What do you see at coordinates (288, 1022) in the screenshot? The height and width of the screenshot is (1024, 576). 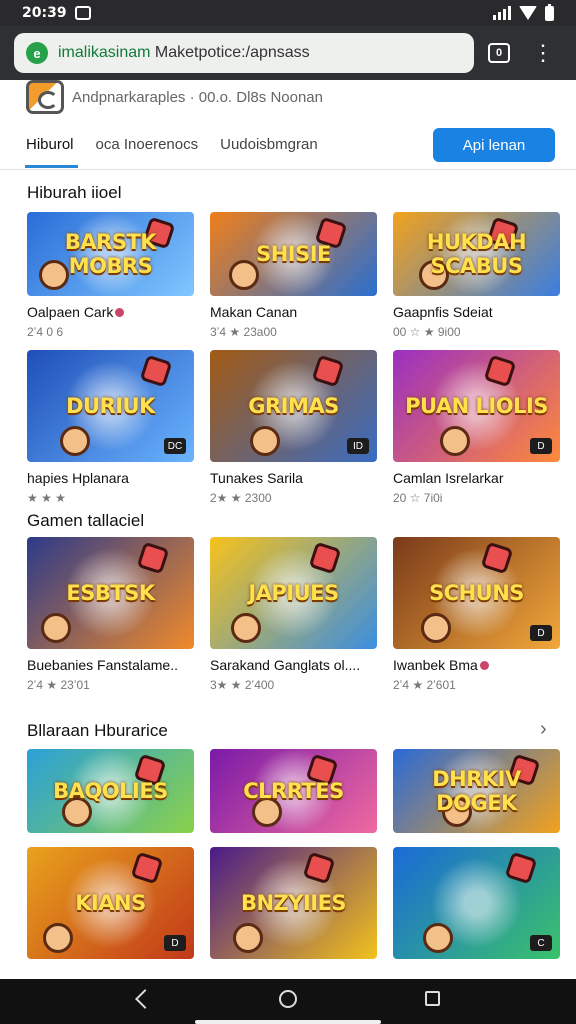 I see `gesture-handle` at bounding box center [288, 1022].